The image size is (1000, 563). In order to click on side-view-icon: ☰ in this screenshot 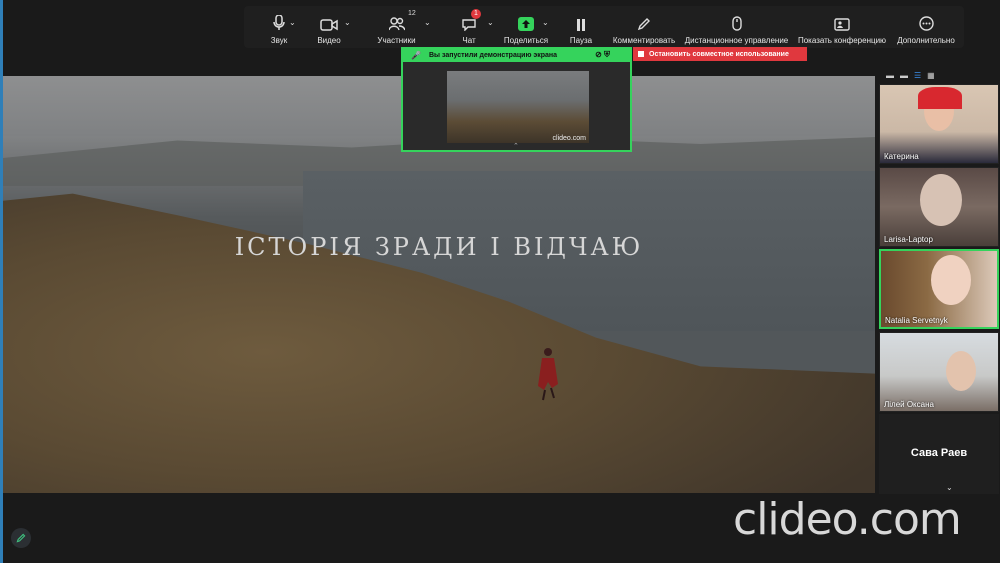, I will do `click(917, 75)`.